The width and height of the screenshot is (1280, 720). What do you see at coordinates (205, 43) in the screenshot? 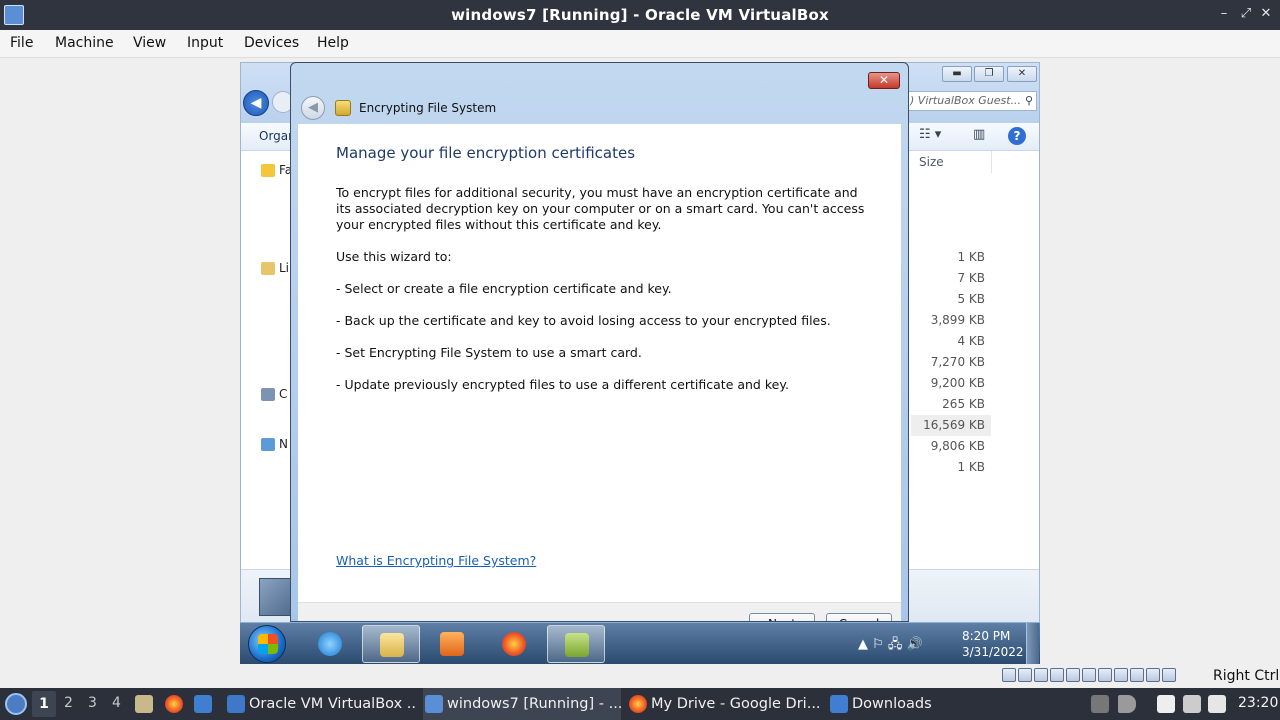
I see `menu-input: Input` at bounding box center [205, 43].